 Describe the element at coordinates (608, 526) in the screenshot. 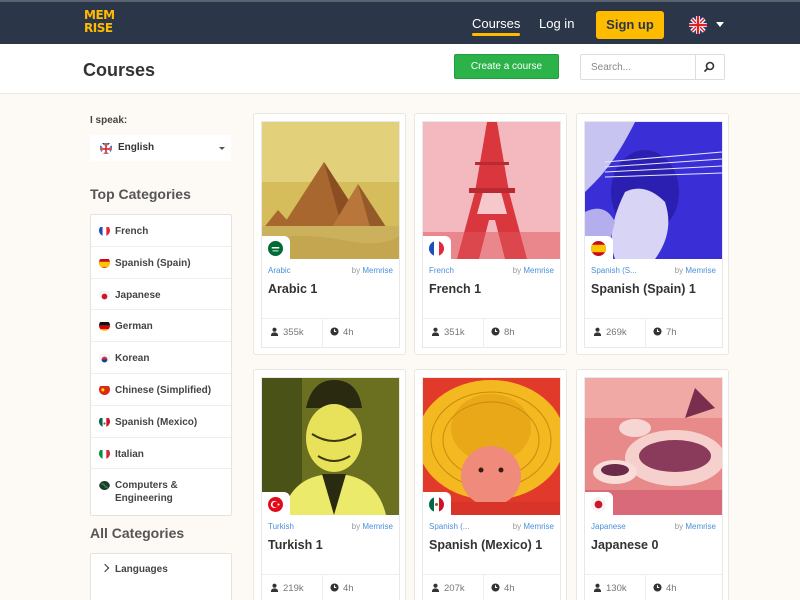

I see `course-category-link: Japanese` at that location.